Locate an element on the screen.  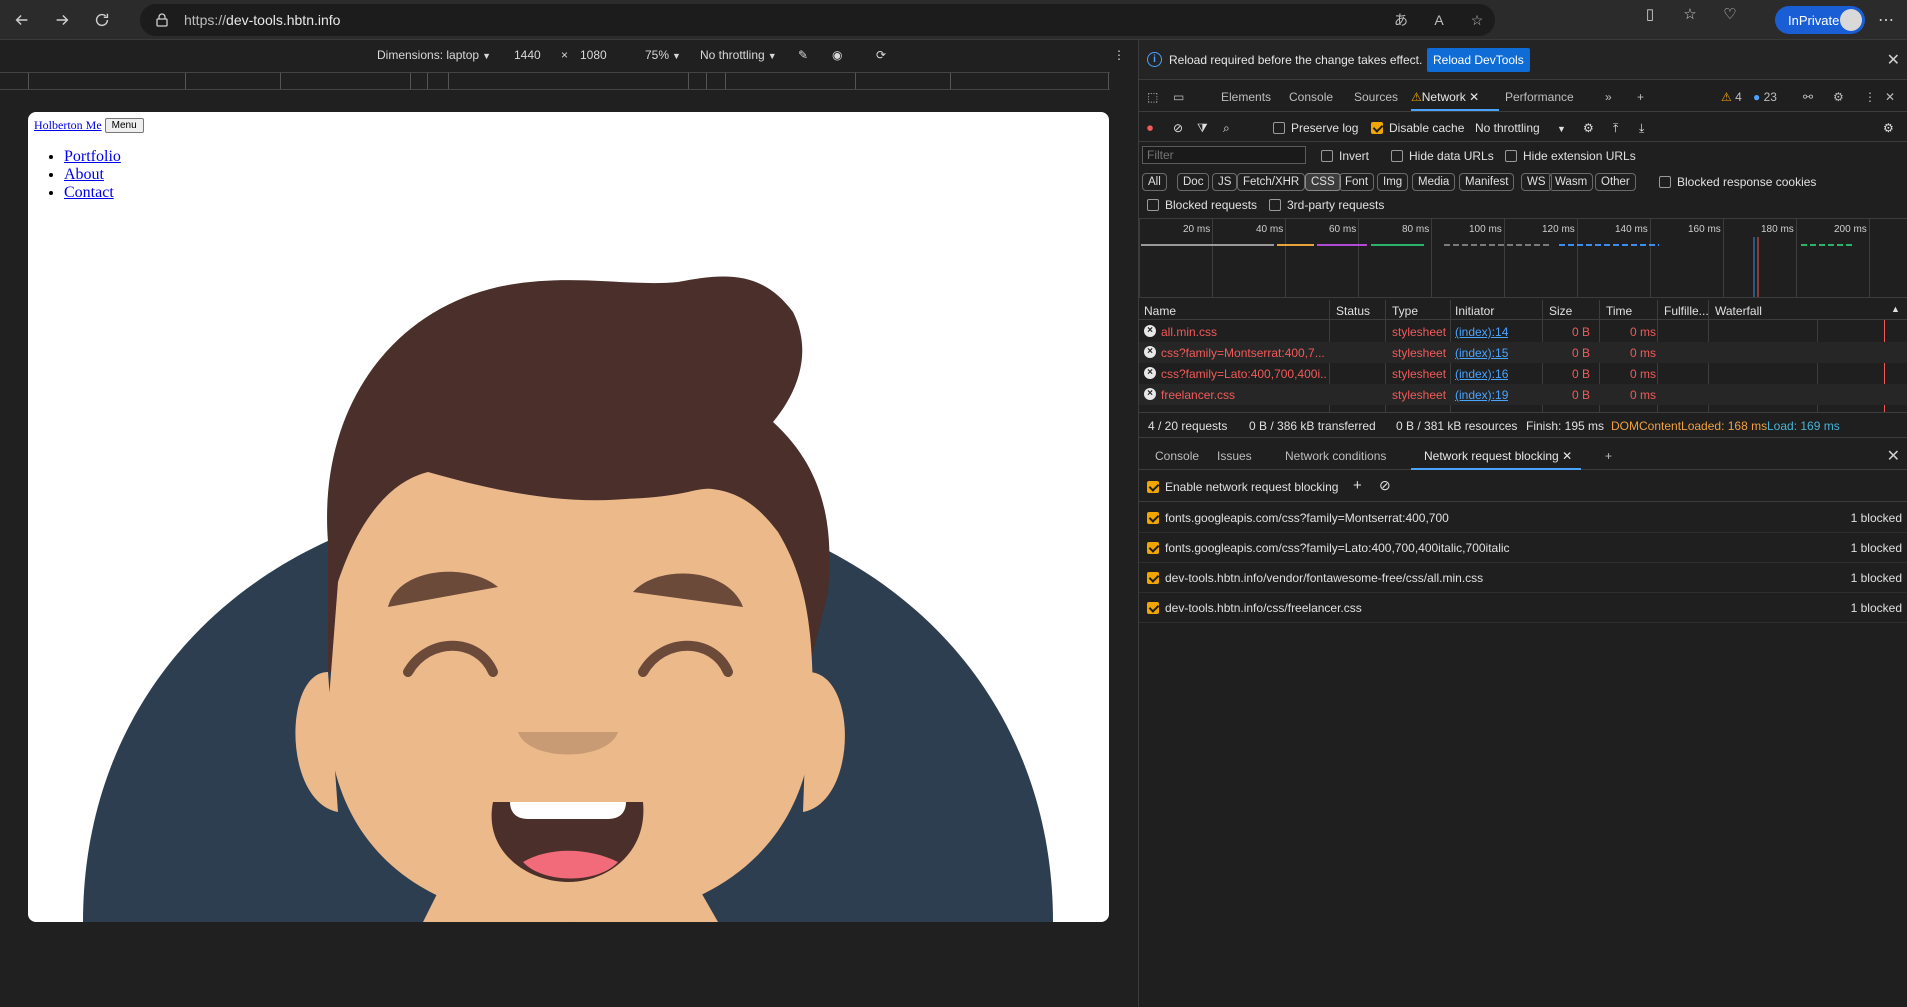
export-har-icon: ⤓ is located at coordinates (1641, 128).